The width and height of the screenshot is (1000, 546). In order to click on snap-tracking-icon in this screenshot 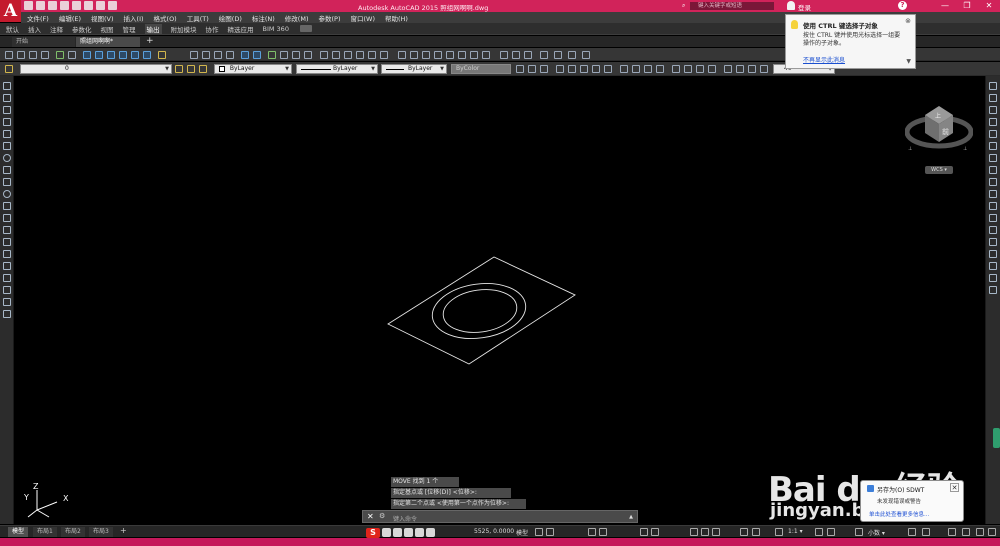, I will do `click(516, 55)`.